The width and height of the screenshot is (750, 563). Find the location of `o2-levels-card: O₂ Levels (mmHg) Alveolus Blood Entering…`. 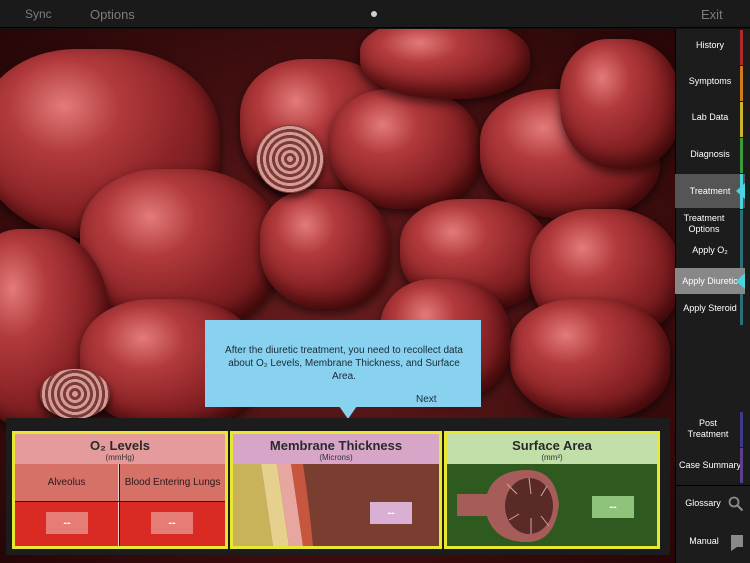

o2-levels-card: O₂ Levels (mmHg) Alveolus Blood Entering… is located at coordinates (120, 490).